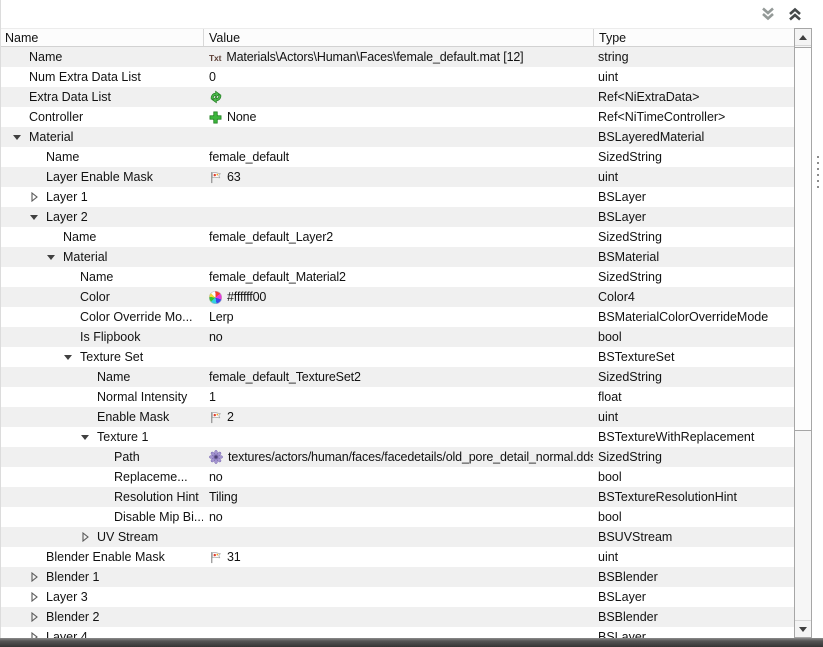 Image resolution: width=823 pixels, height=647 pixels. I want to click on table-row: Layer 3 BSLayer, so click(397, 597).